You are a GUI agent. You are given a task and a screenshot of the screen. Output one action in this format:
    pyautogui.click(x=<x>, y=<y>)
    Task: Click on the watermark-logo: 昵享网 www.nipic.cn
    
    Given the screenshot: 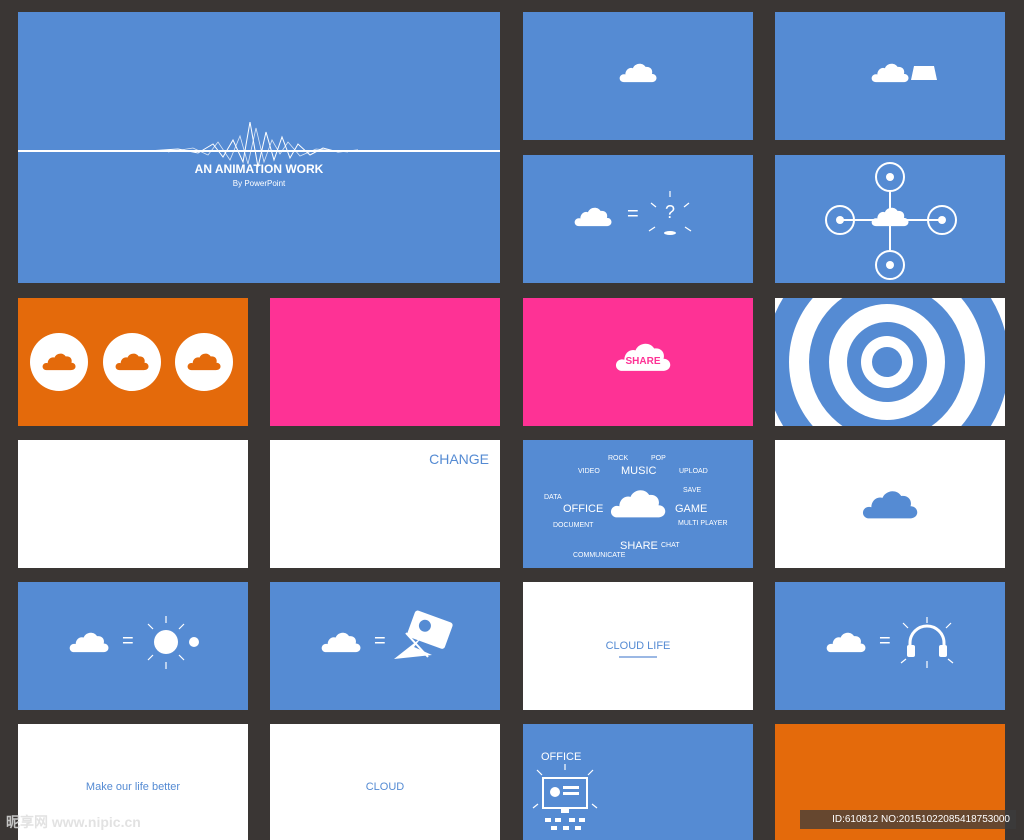 What is the action you would take?
    pyautogui.click(x=73, y=822)
    